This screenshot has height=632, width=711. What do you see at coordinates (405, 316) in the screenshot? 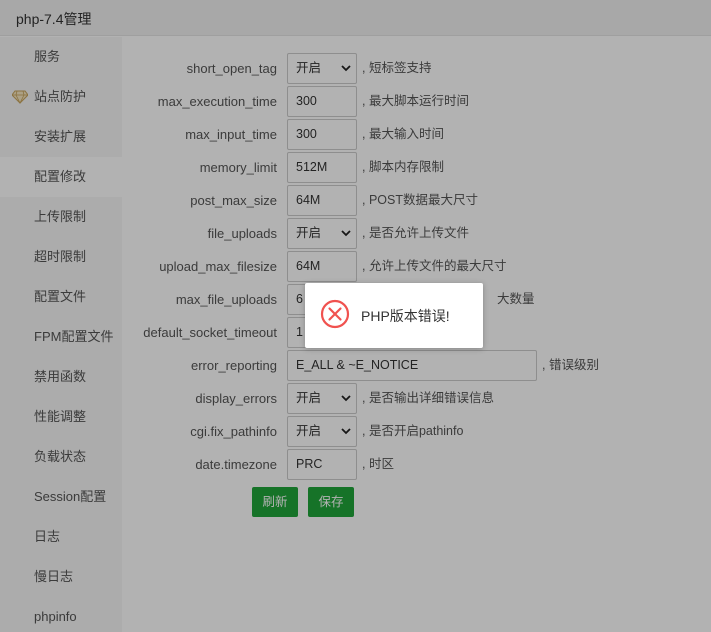
I see `toast-message: PHP版本错误!` at bounding box center [405, 316].